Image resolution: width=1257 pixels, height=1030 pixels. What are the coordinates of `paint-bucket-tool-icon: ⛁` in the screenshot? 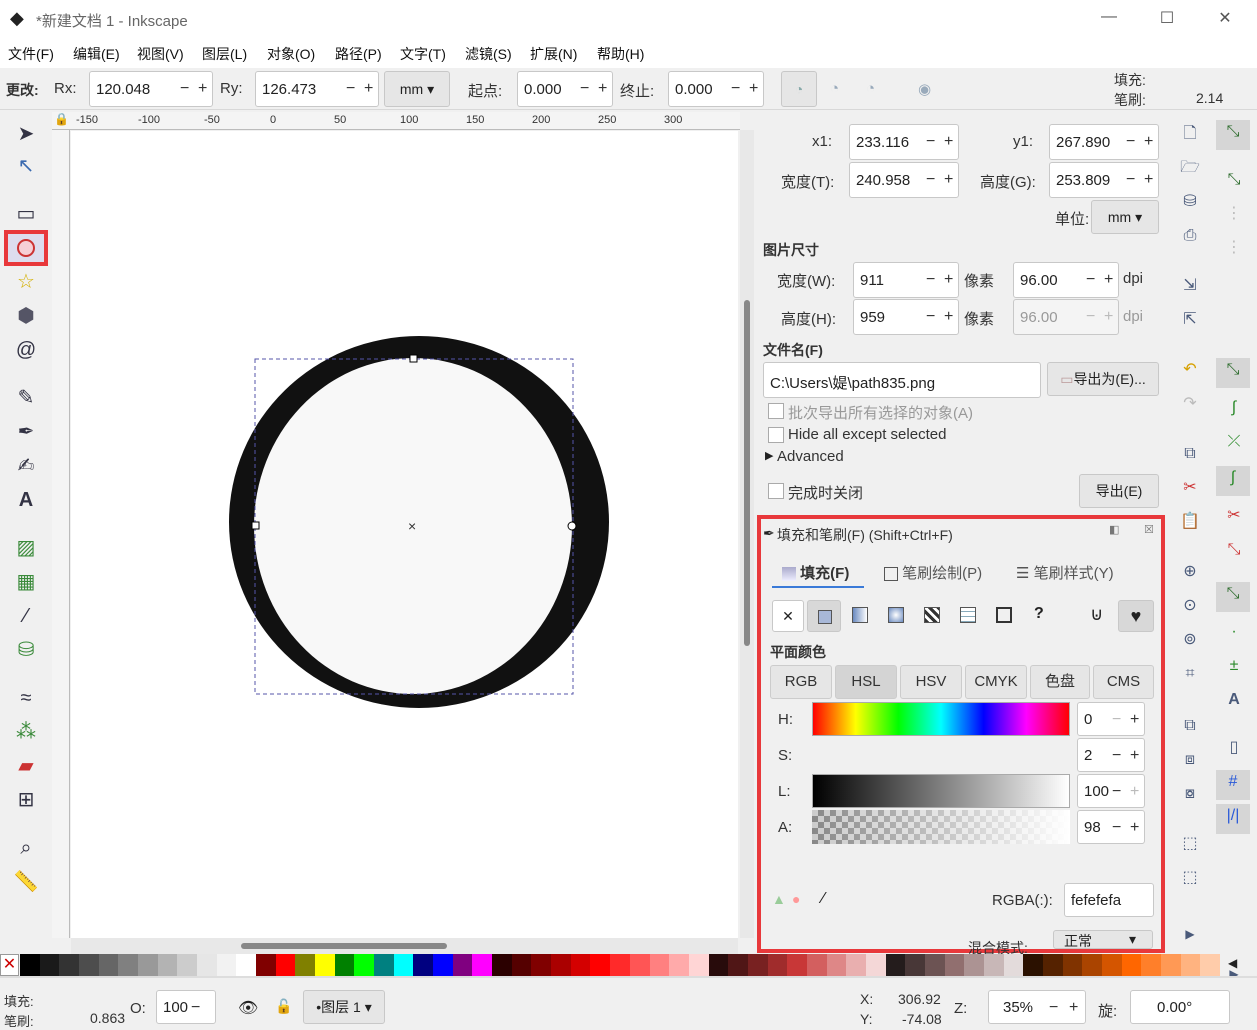 It's located at (26, 650).